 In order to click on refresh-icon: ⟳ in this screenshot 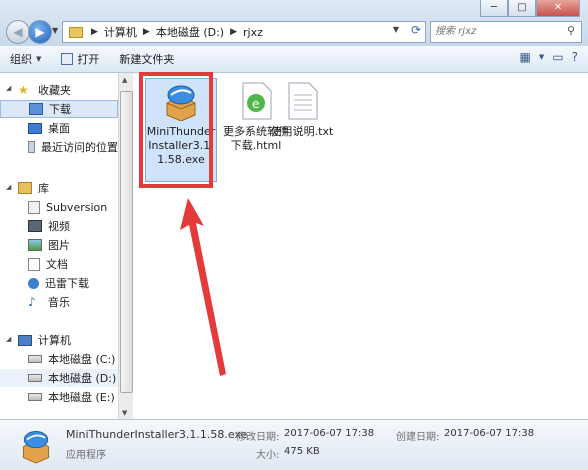, I will do `click(416, 30)`.